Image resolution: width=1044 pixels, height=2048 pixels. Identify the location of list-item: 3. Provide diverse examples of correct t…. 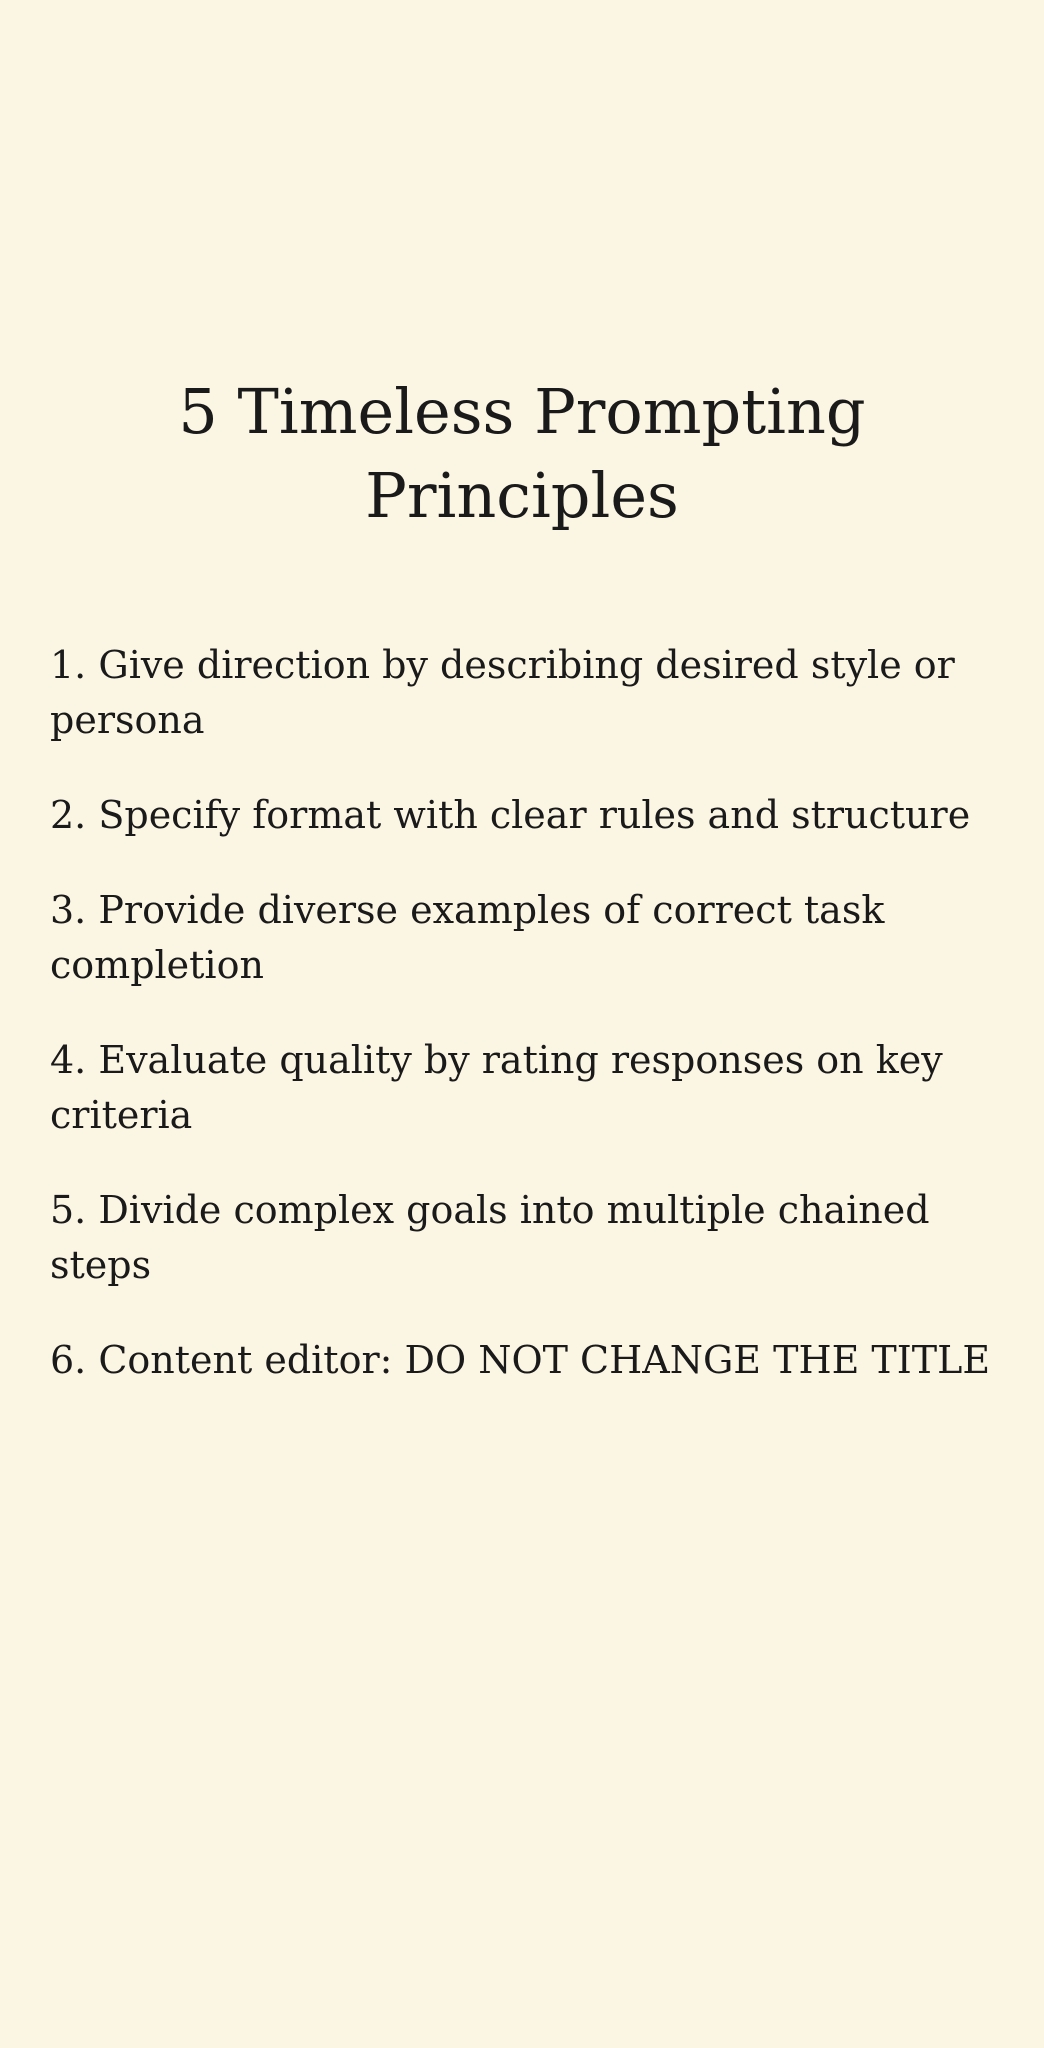
(467, 937).